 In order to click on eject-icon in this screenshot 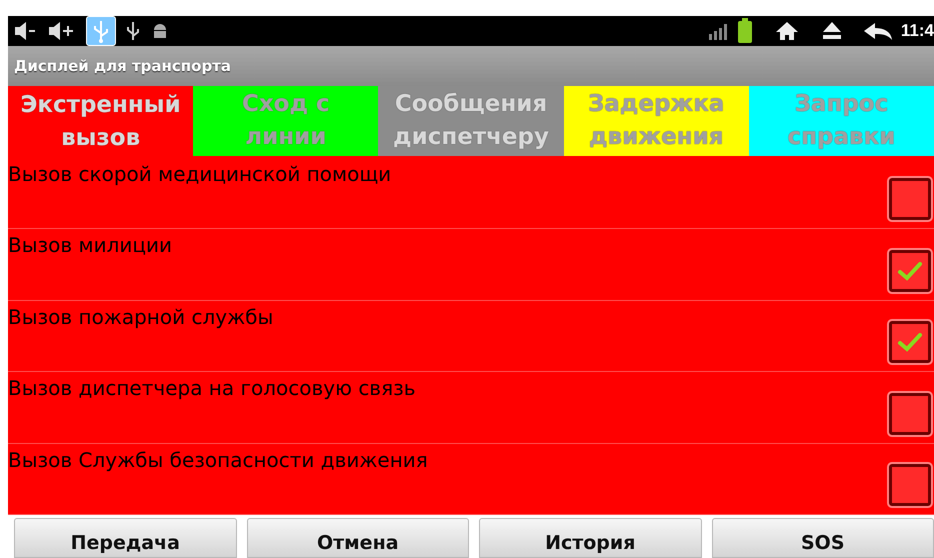, I will do `click(831, 31)`.